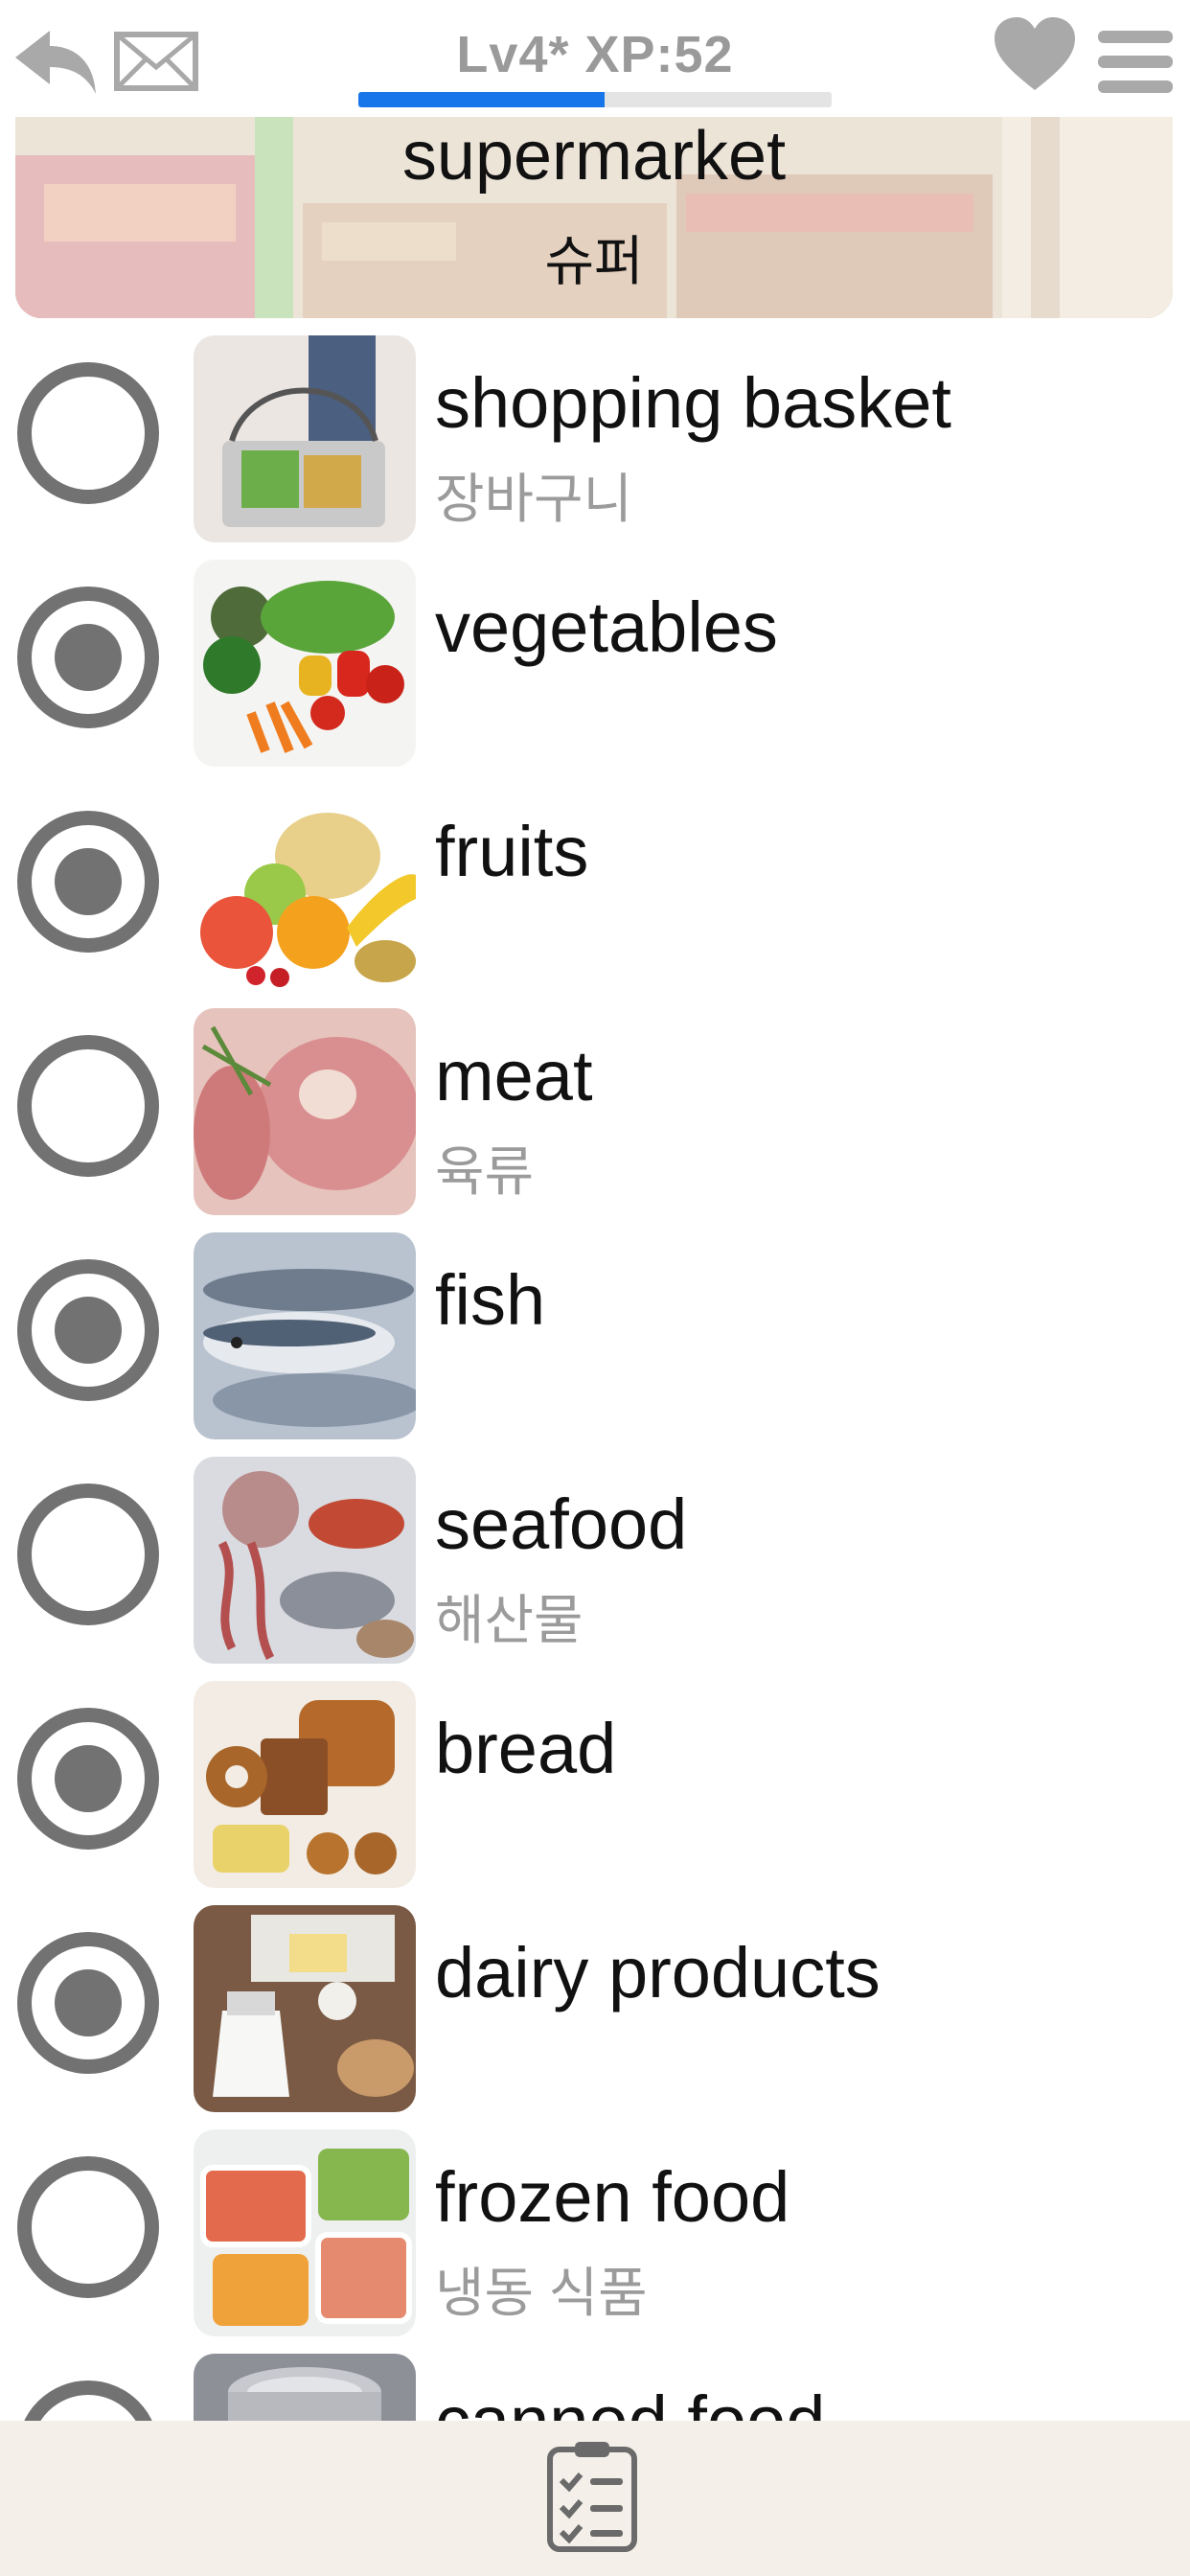 This screenshot has height=2576, width=1190. Describe the element at coordinates (526, 1748) in the screenshot. I see `word-label: bread` at that location.